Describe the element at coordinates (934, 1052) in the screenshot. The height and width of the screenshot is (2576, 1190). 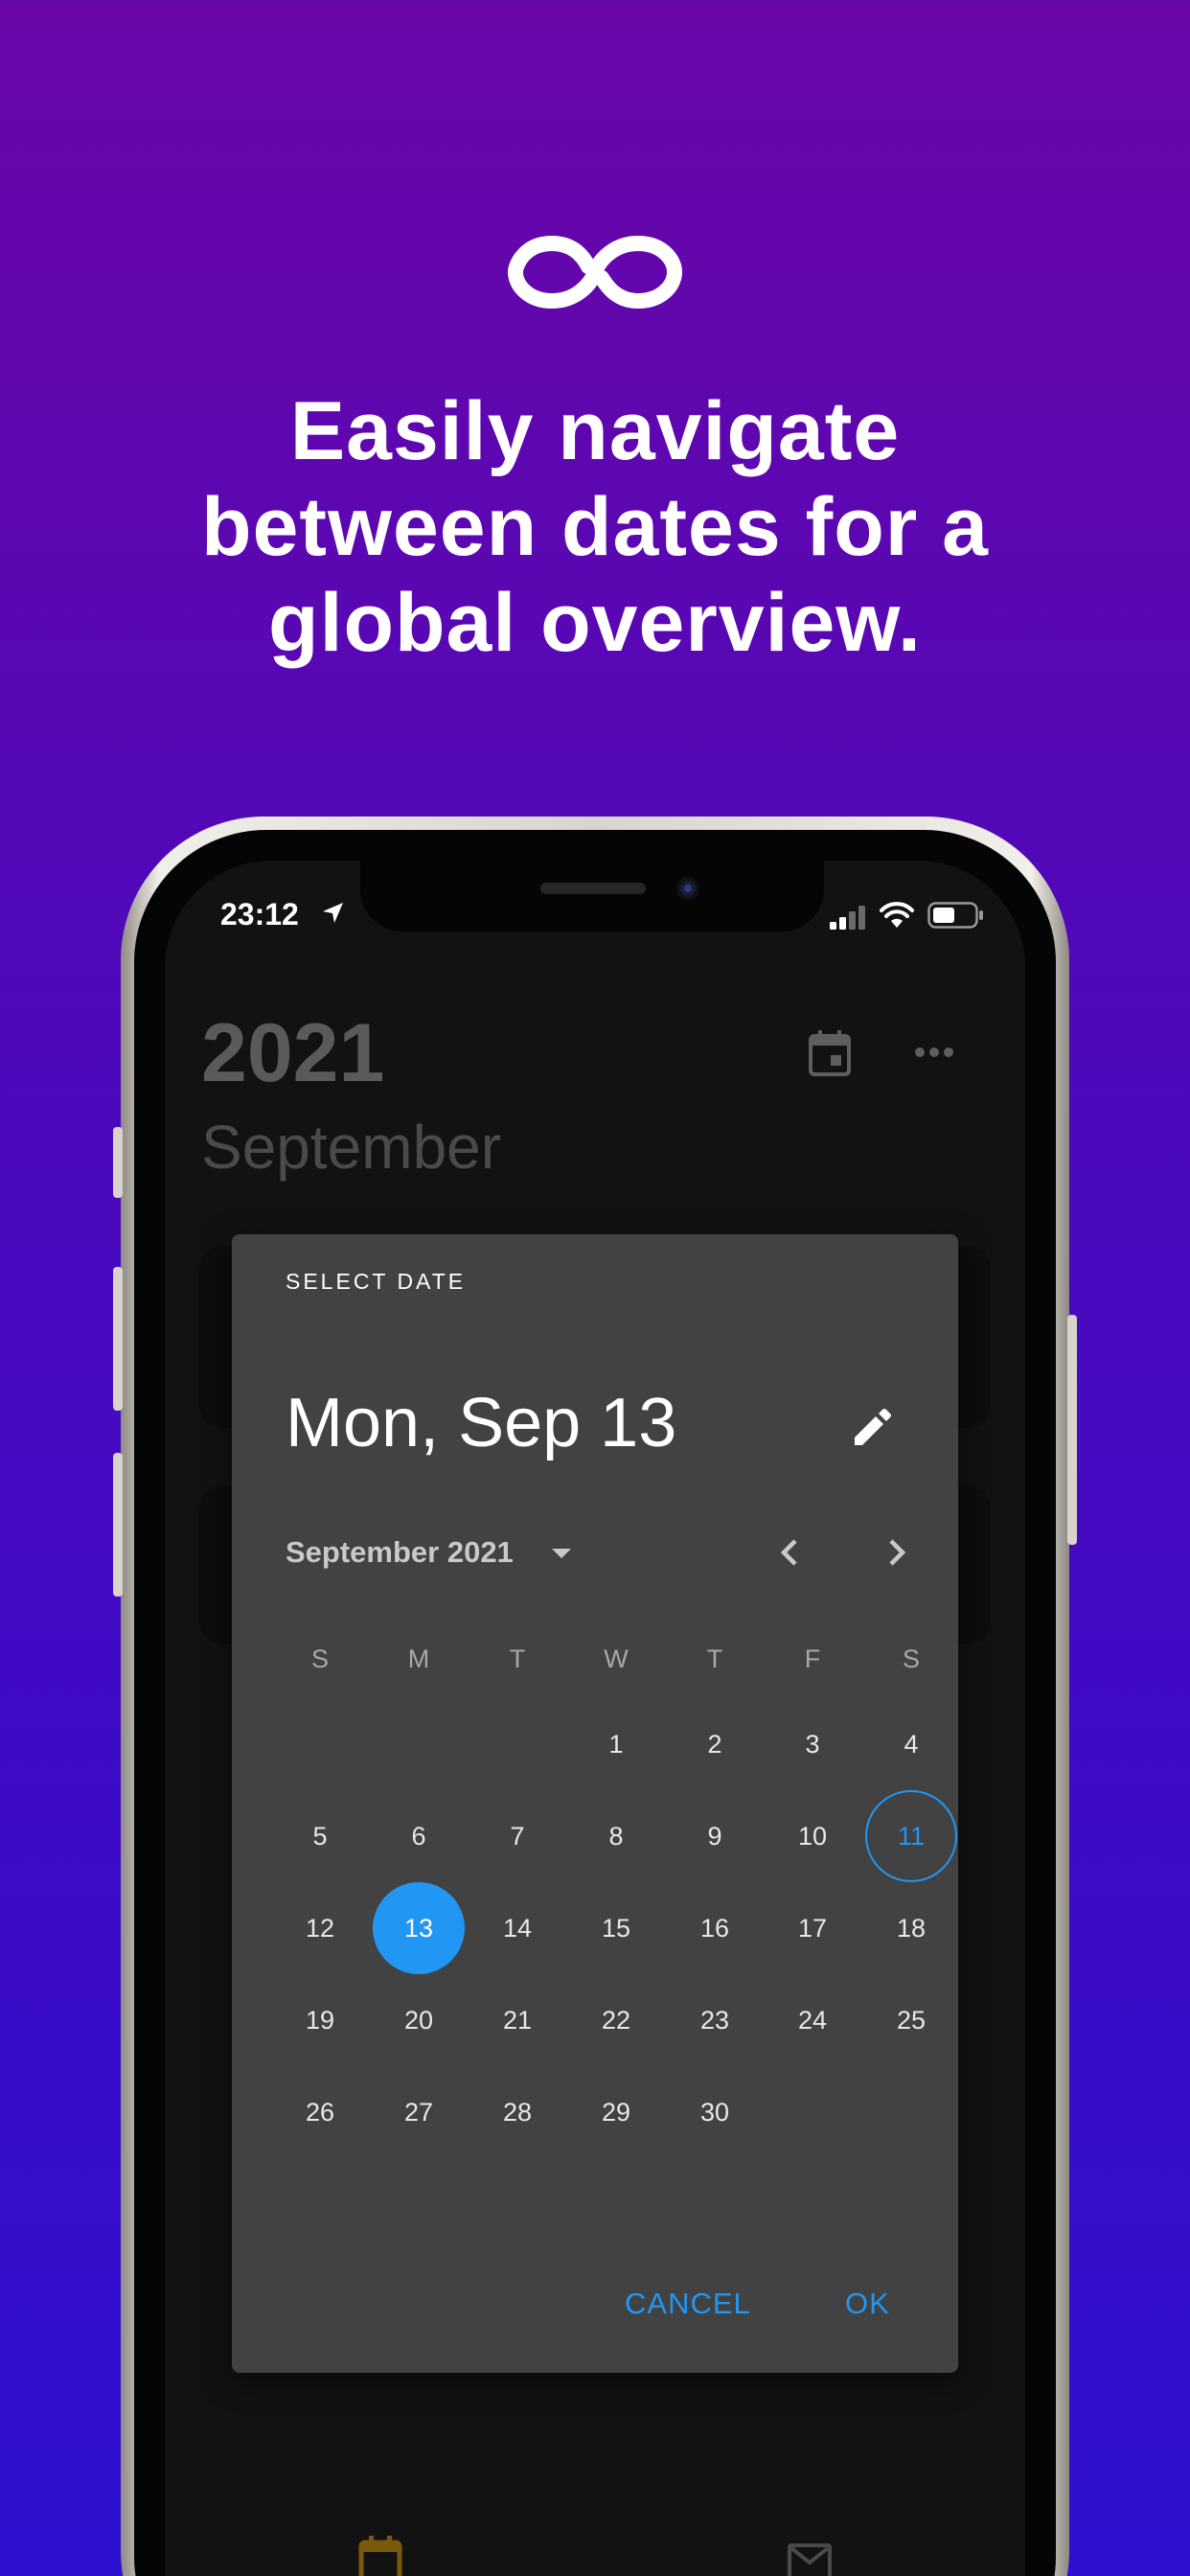
I see `more-icon` at that location.